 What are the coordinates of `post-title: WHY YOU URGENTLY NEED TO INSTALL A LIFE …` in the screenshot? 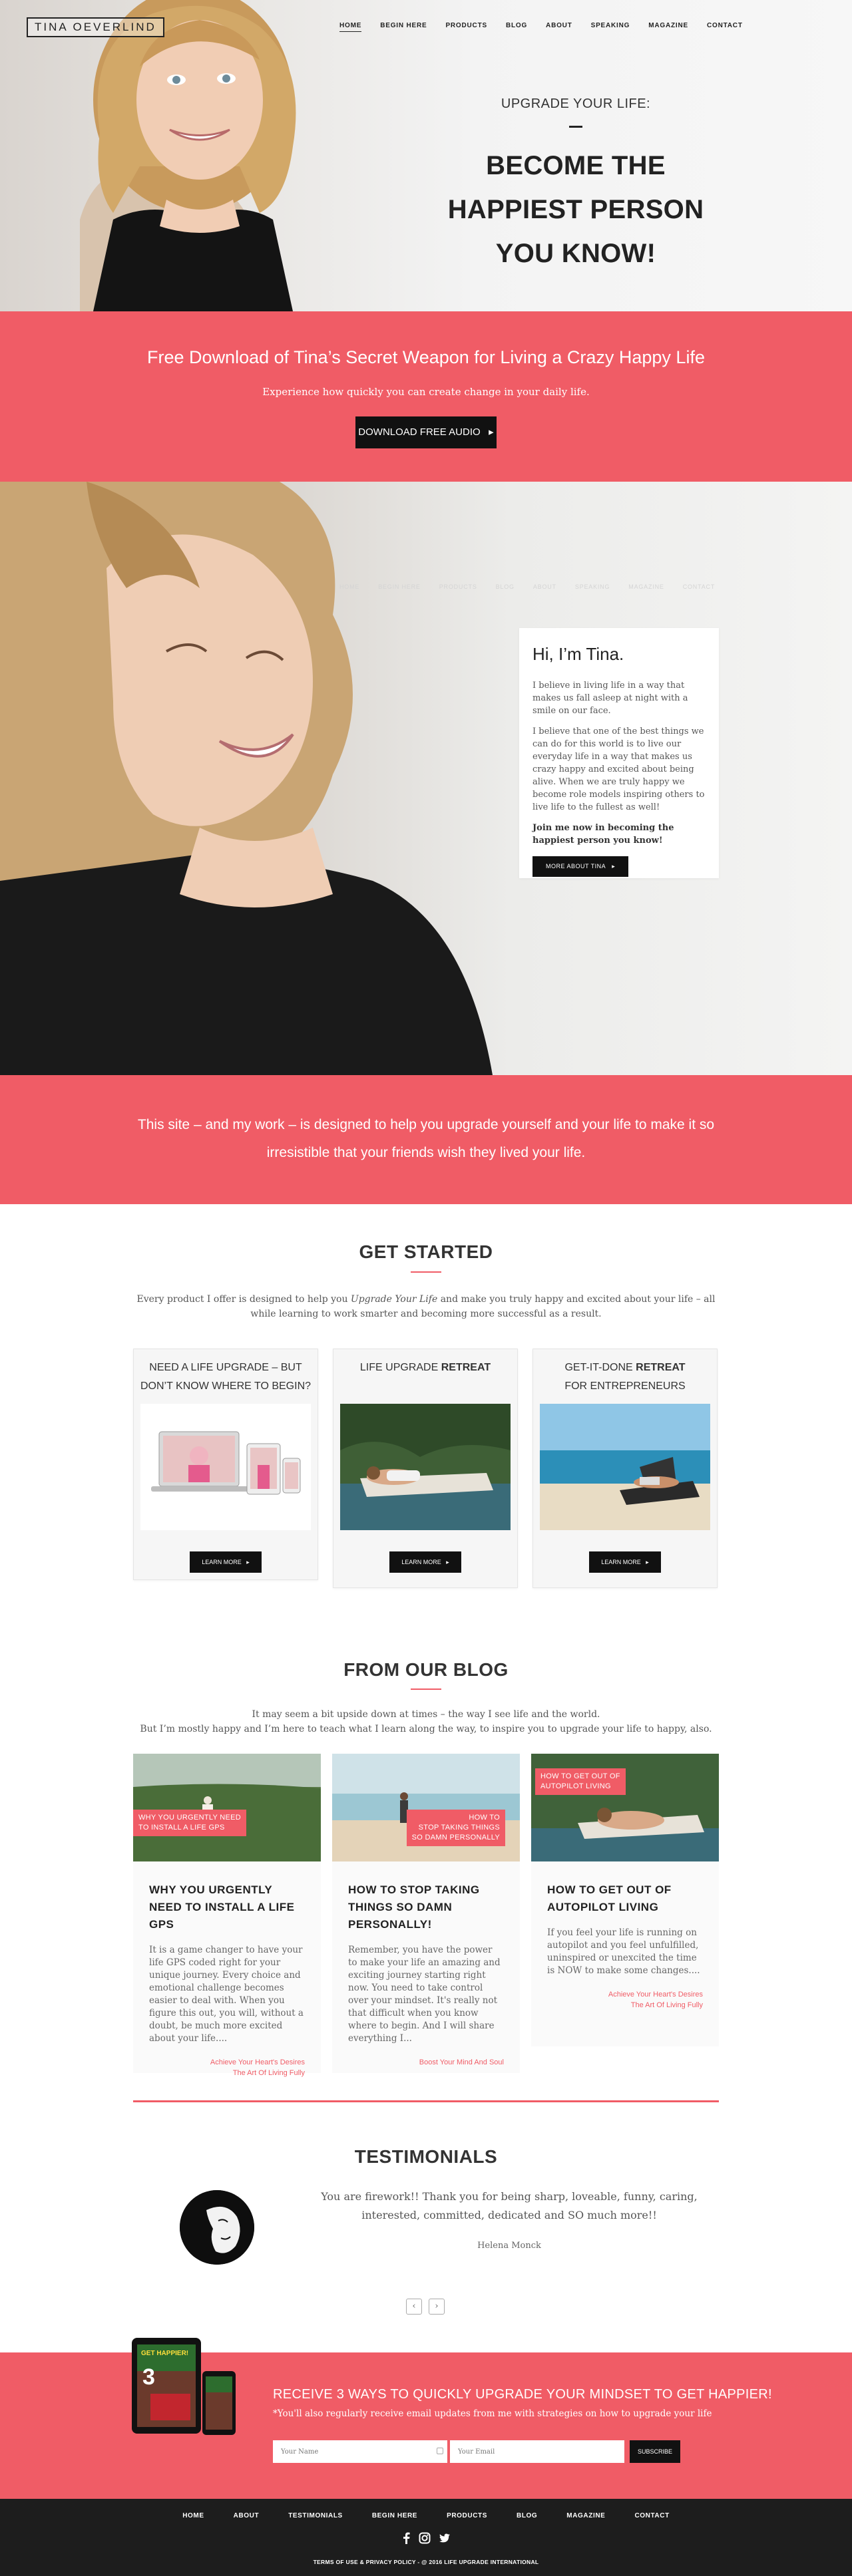 It's located at (227, 1907).